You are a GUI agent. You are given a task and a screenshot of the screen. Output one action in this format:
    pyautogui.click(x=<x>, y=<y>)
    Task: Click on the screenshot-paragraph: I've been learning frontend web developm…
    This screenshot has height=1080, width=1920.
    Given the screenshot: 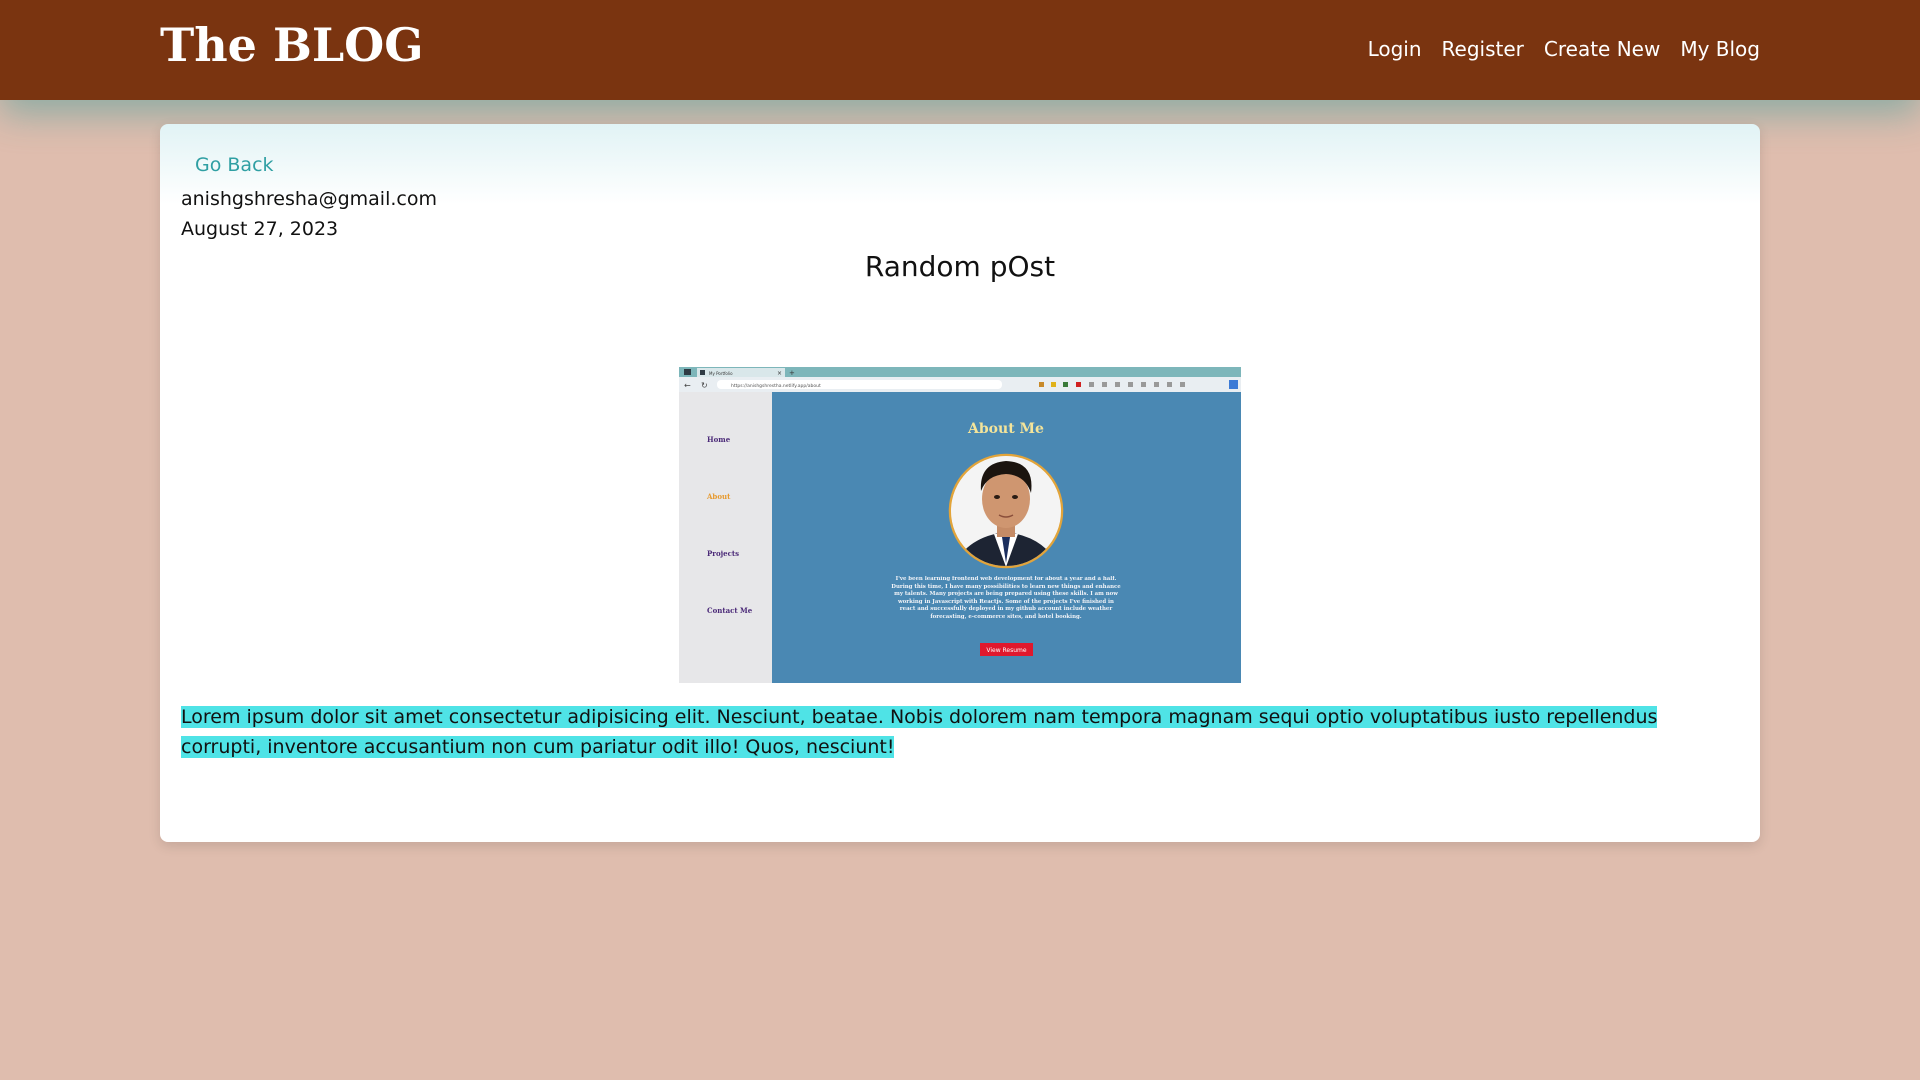 What is the action you would take?
    pyautogui.click(x=1006, y=598)
    